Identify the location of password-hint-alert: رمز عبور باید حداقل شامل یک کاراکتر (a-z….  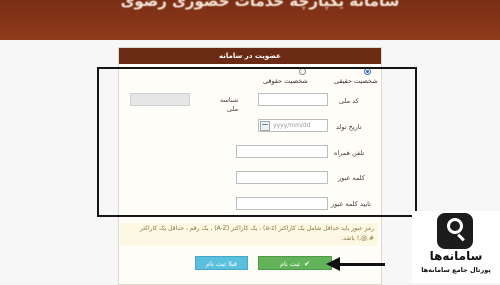
(249, 234).